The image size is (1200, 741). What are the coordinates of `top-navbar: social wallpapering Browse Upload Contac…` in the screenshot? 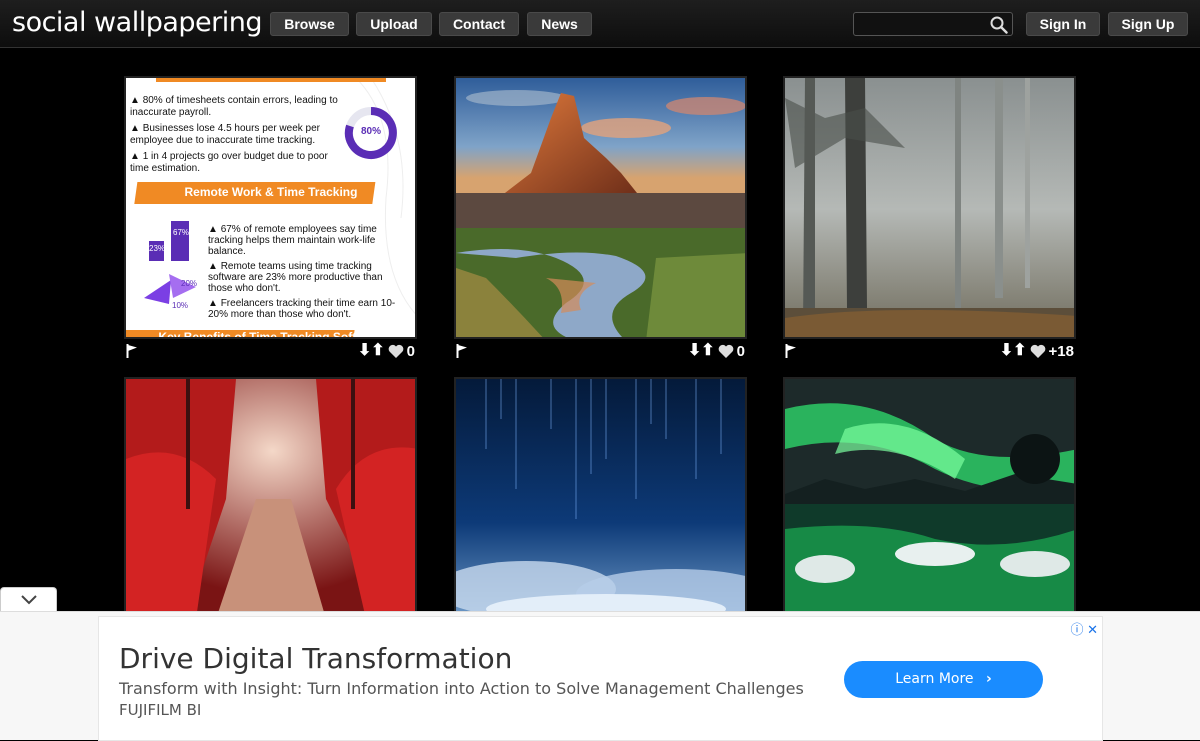 It's located at (600, 24).